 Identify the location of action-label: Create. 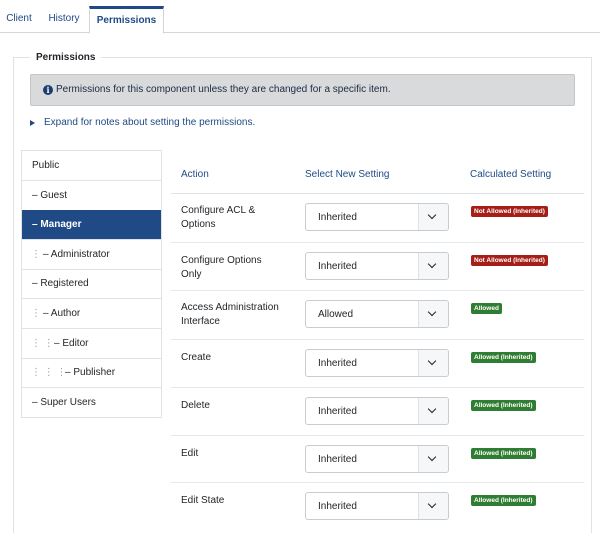
(196, 357).